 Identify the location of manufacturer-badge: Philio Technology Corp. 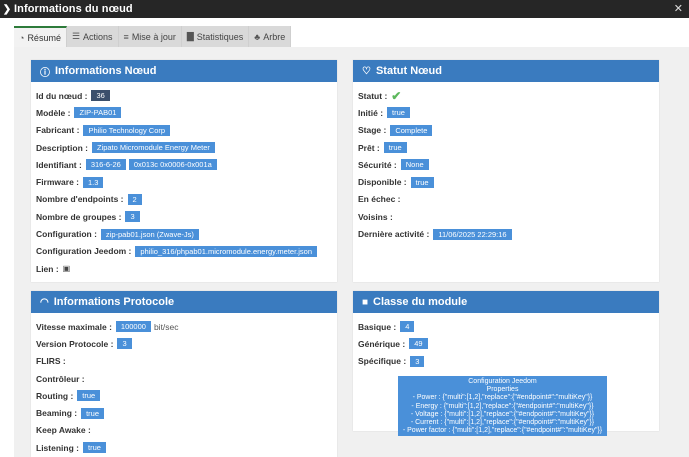
(127, 130).